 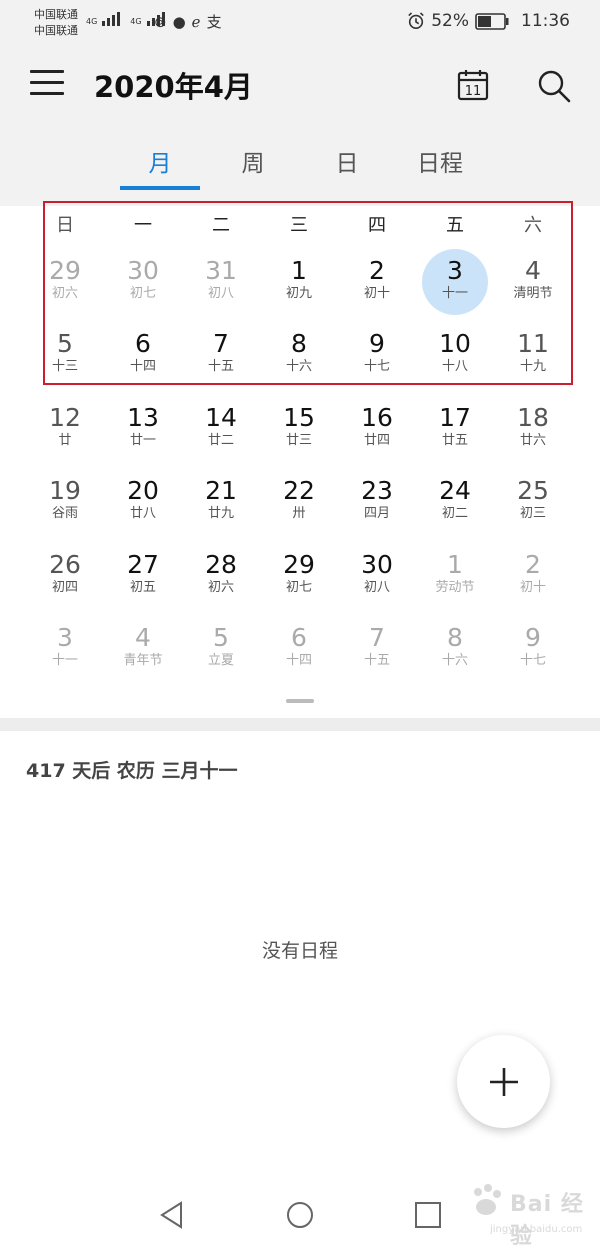 What do you see at coordinates (64, 367) in the screenshot?
I see `lunar-date: 十三` at bounding box center [64, 367].